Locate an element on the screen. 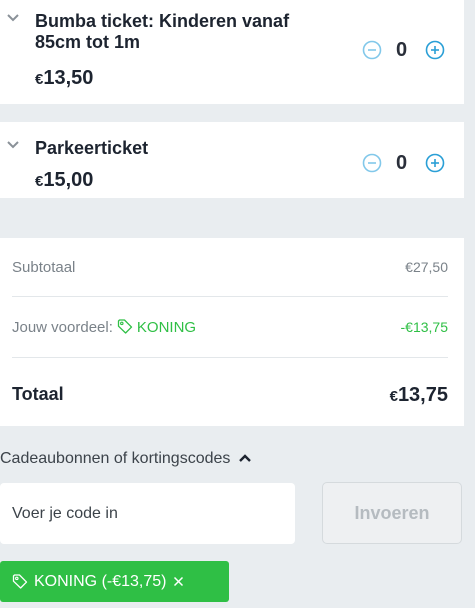 The height and width of the screenshot is (608, 475). ticket-price: €15,00 is located at coordinates (64, 181).